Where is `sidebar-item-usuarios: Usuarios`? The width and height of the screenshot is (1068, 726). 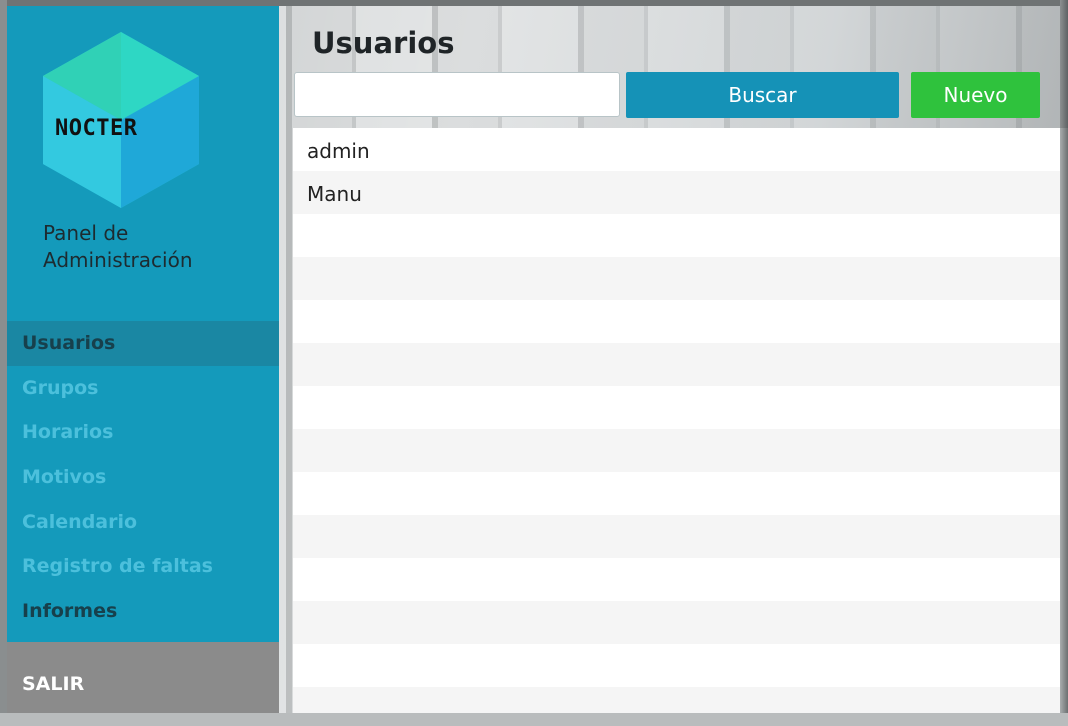 sidebar-item-usuarios: Usuarios is located at coordinates (143, 343).